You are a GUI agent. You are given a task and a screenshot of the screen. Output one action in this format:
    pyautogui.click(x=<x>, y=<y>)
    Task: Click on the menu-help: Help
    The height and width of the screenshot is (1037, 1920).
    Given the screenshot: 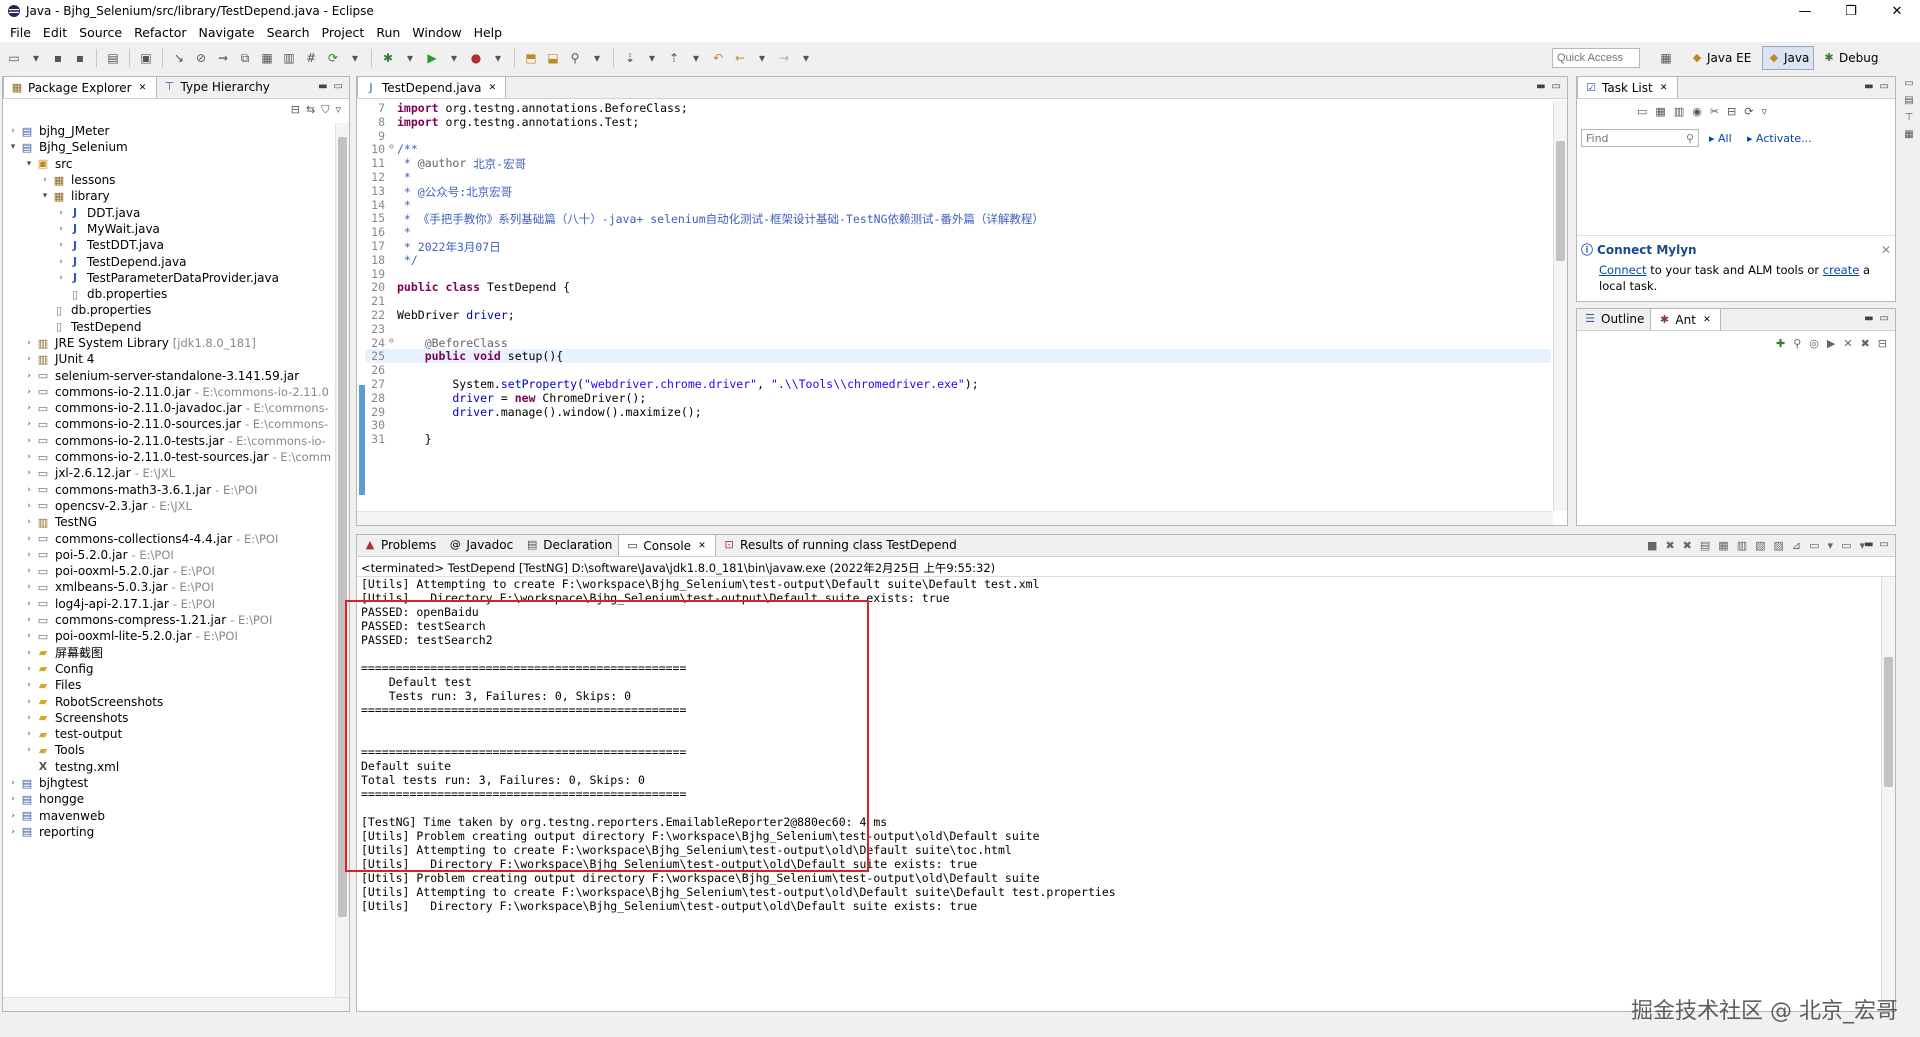 What is the action you would take?
    pyautogui.click(x=488, y=32)
    